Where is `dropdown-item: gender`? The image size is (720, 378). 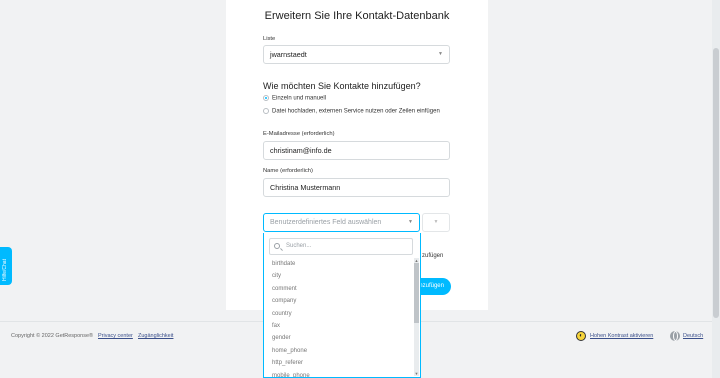 dropdown-item: gender is located at coordinates (339, 338).